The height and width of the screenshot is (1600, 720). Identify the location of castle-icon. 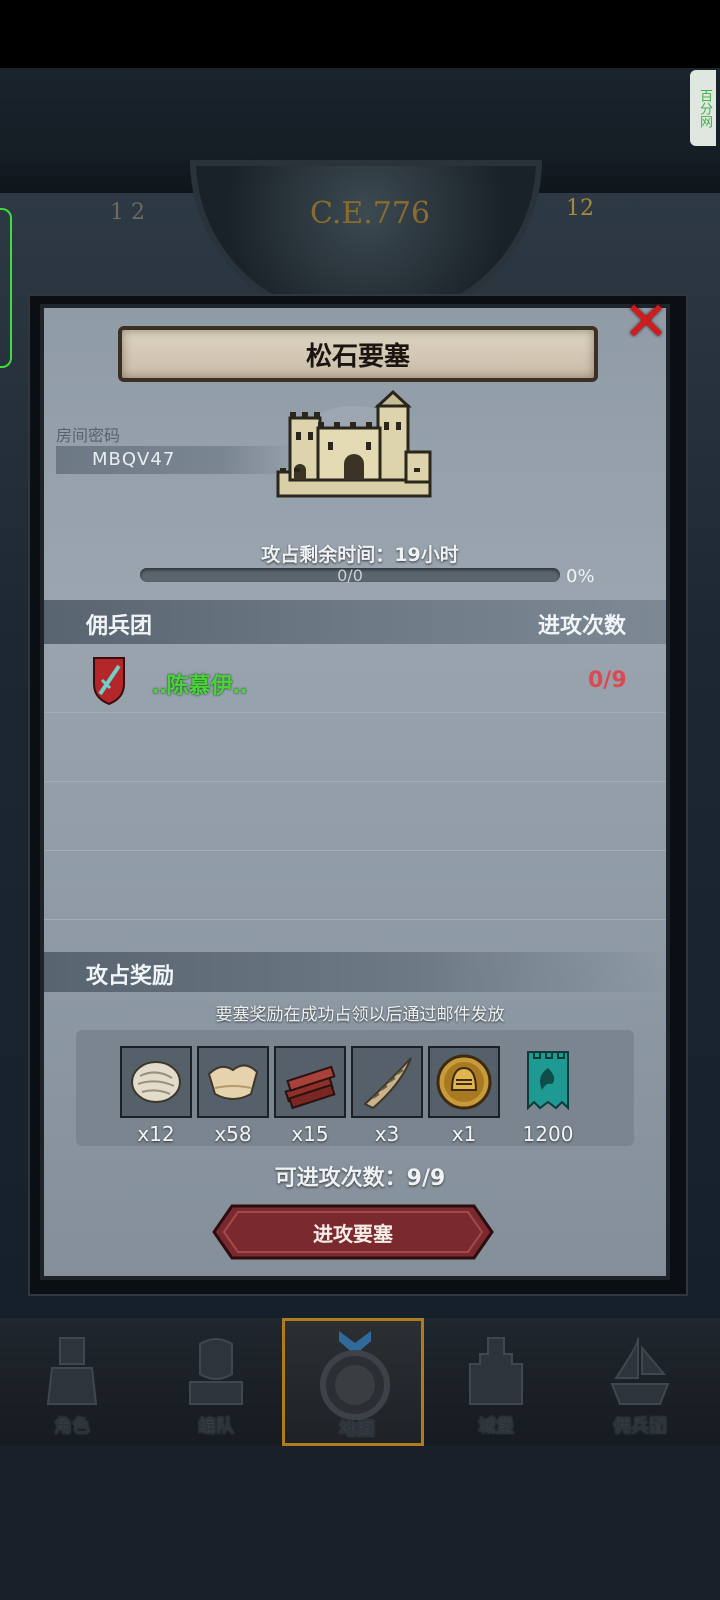
(496, 1371).